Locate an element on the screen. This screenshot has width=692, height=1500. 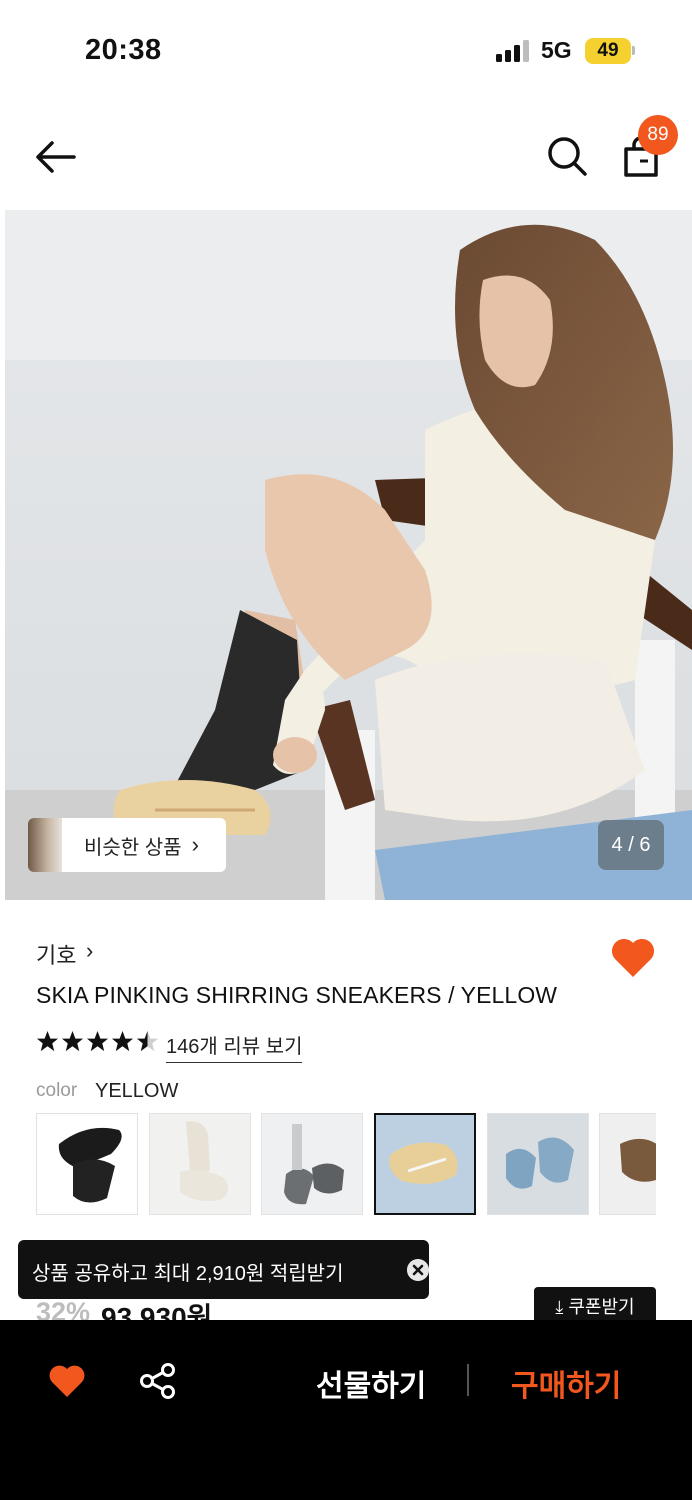
swatch-brown is located at coordinates (627, 1164).